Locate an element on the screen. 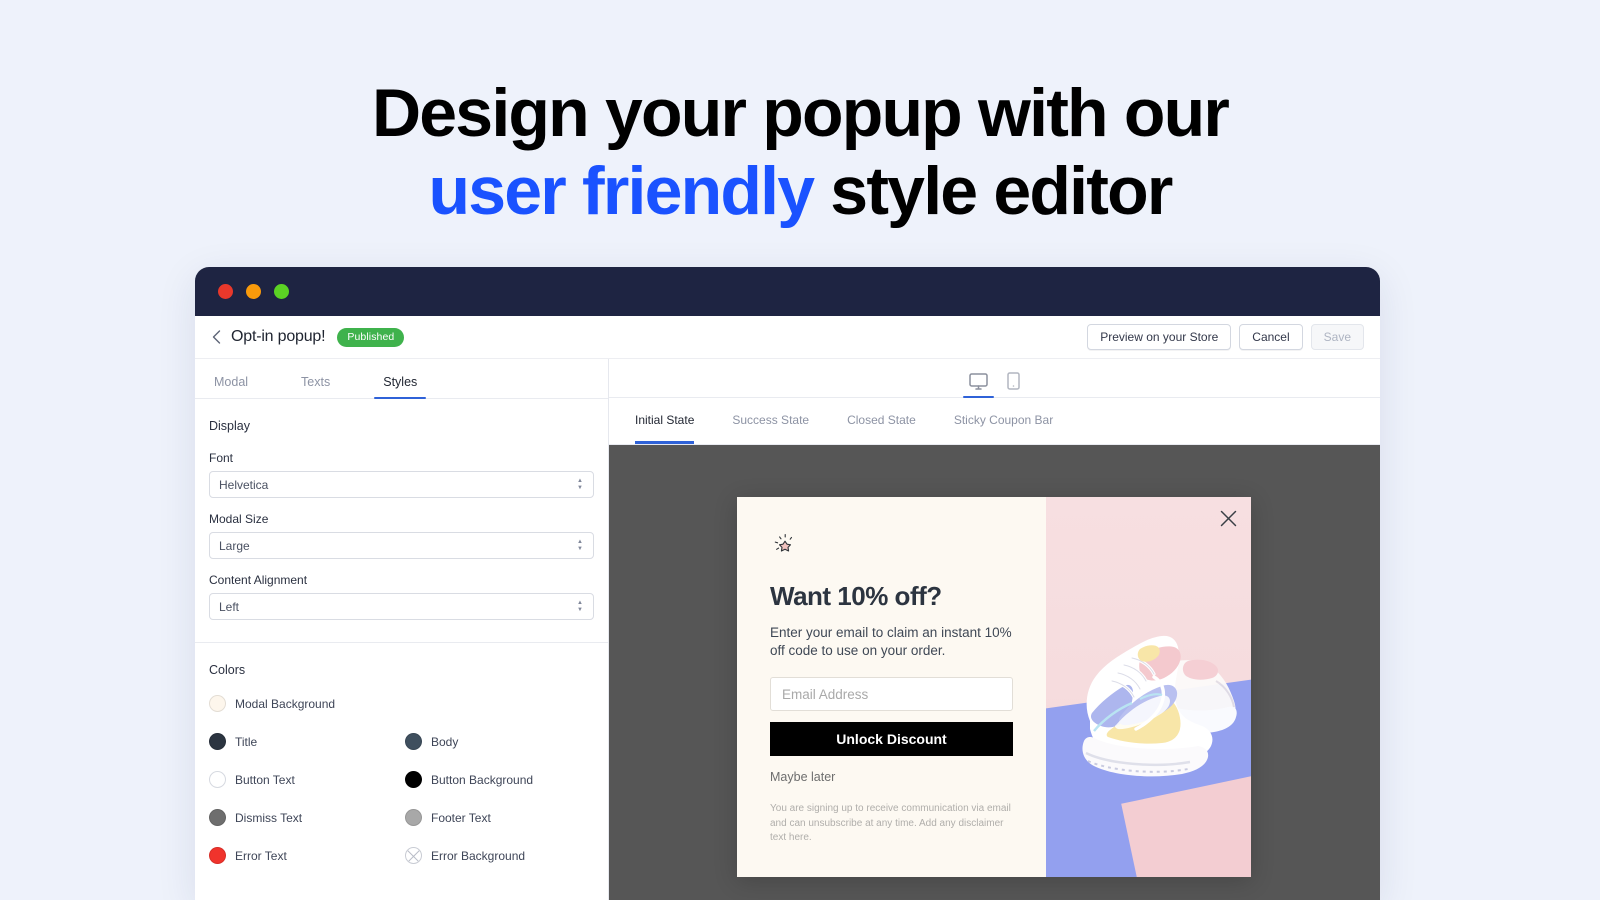  close-icon is located at coordinates (1228, 518).